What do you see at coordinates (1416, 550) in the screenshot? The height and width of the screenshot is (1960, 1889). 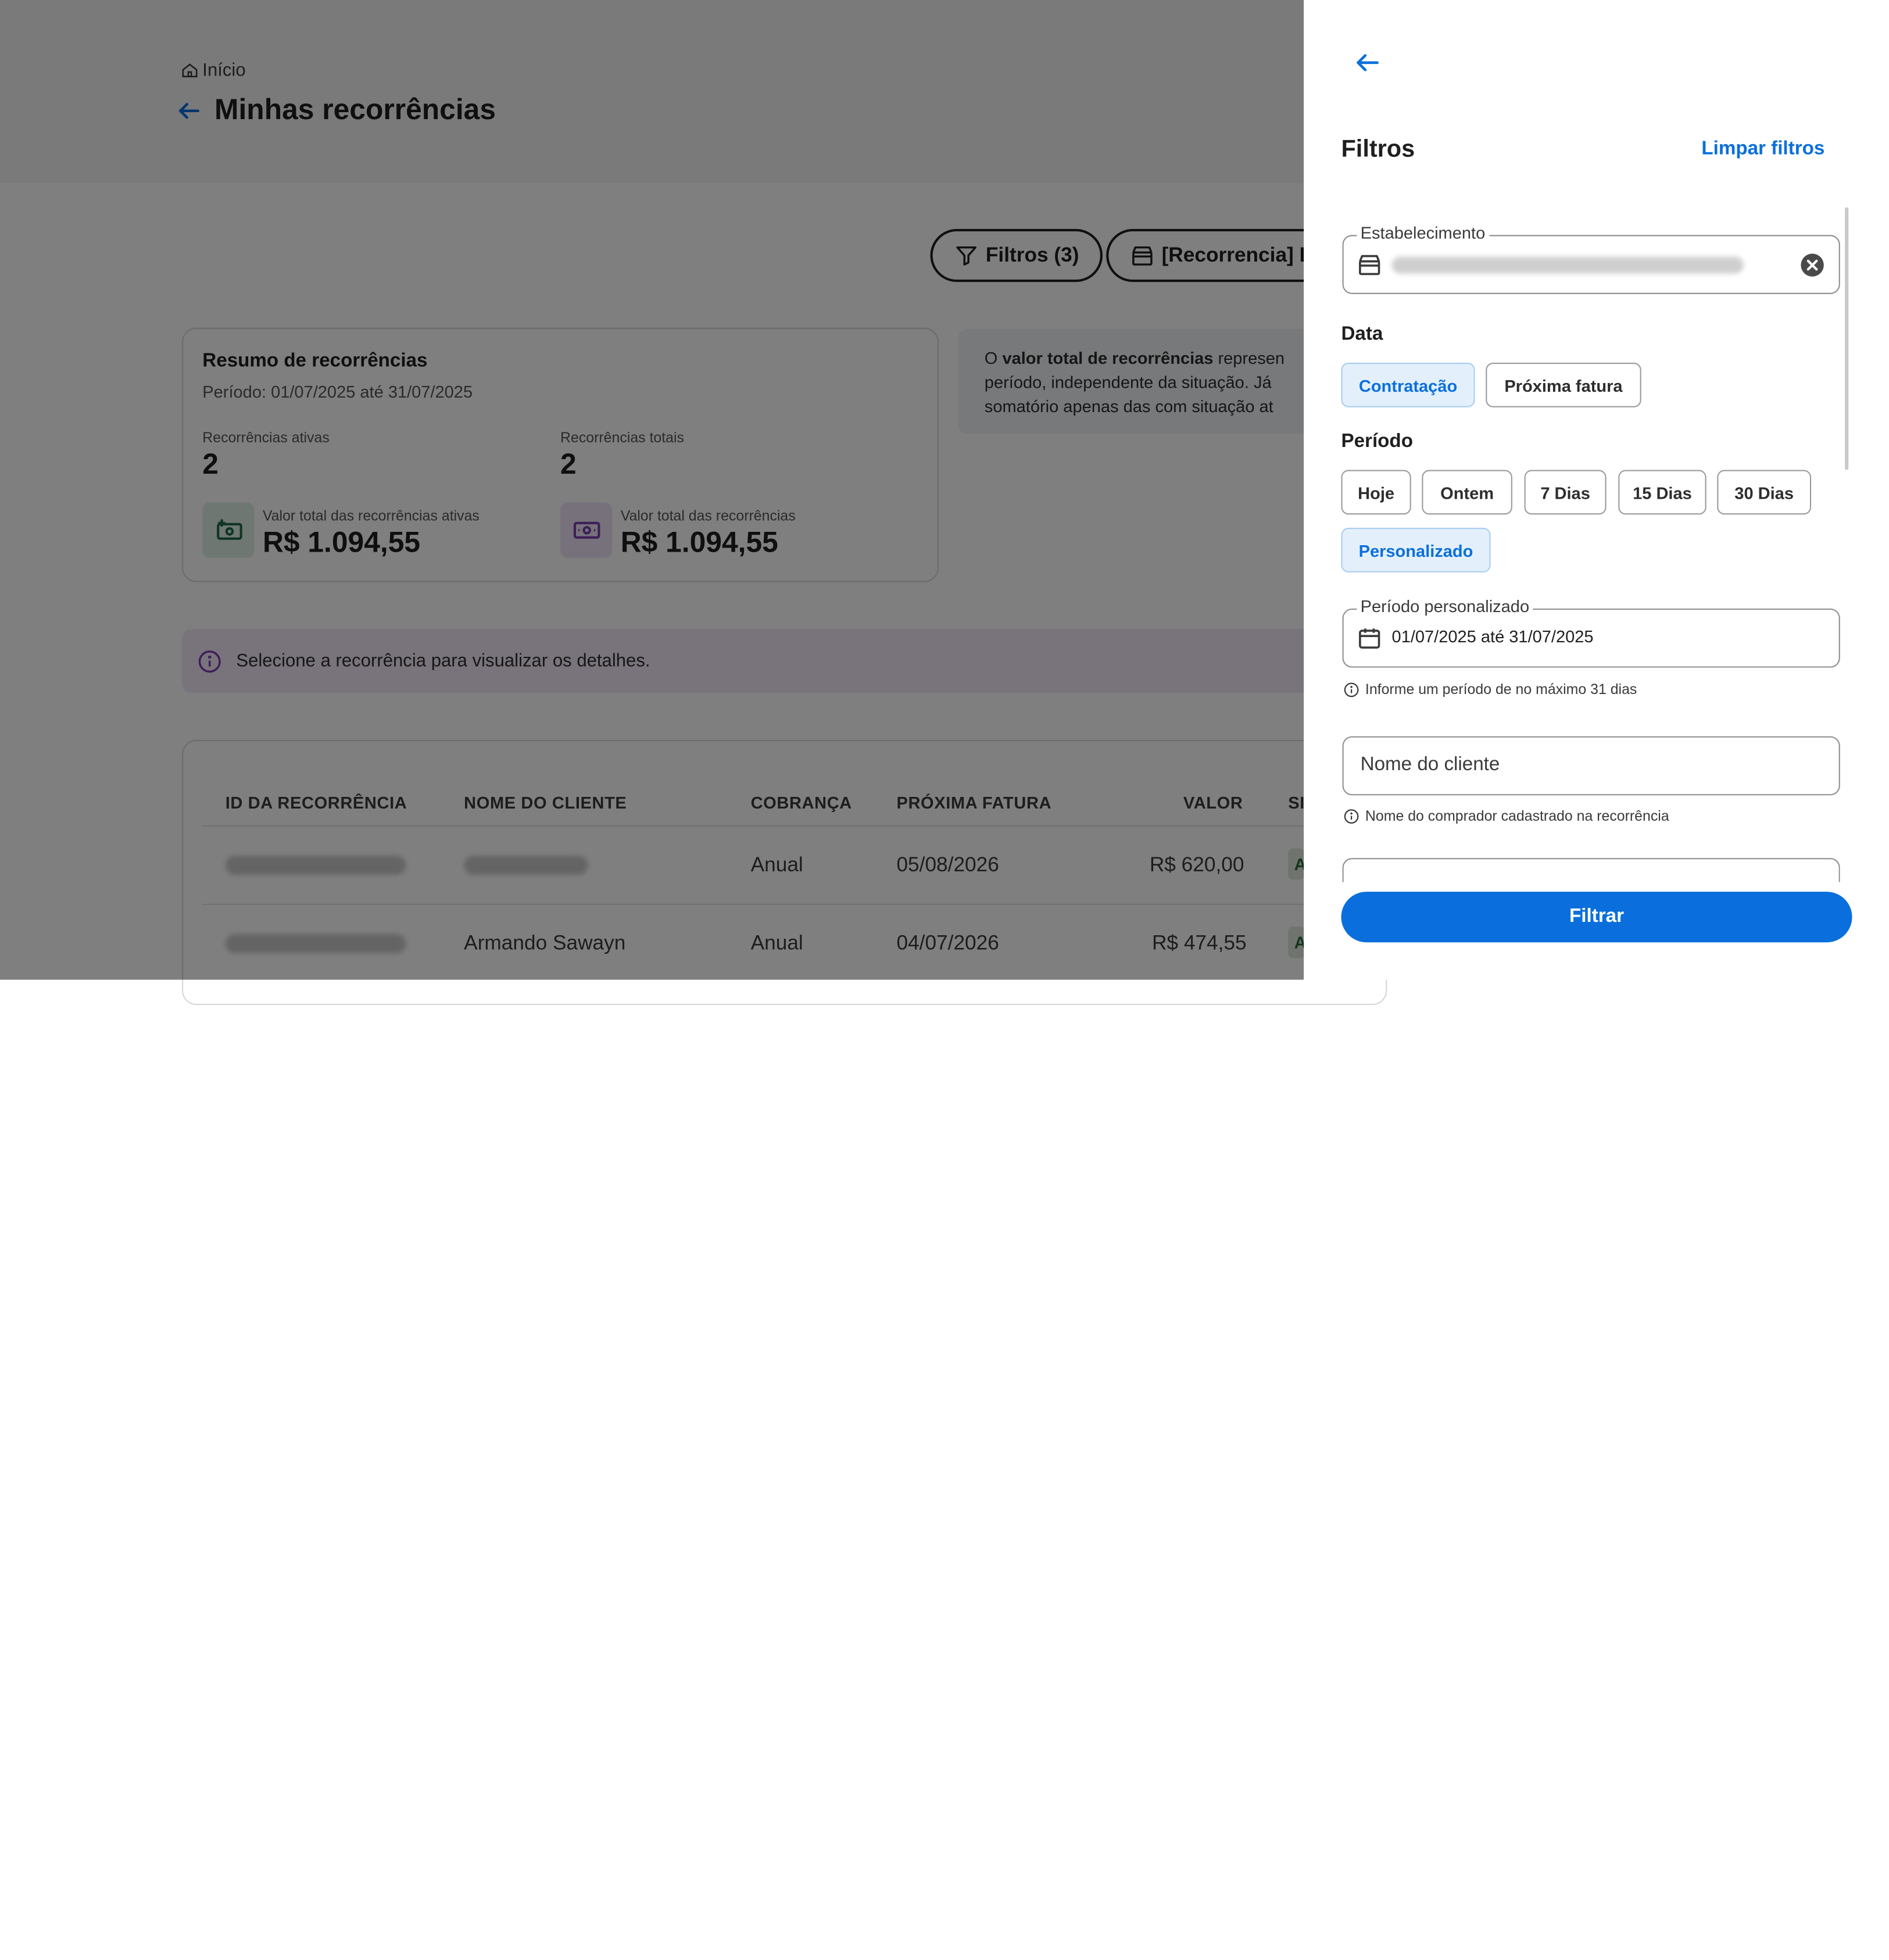 I see `chip-period-personalizado: Personalizado` at bounding box center [1416, 550].